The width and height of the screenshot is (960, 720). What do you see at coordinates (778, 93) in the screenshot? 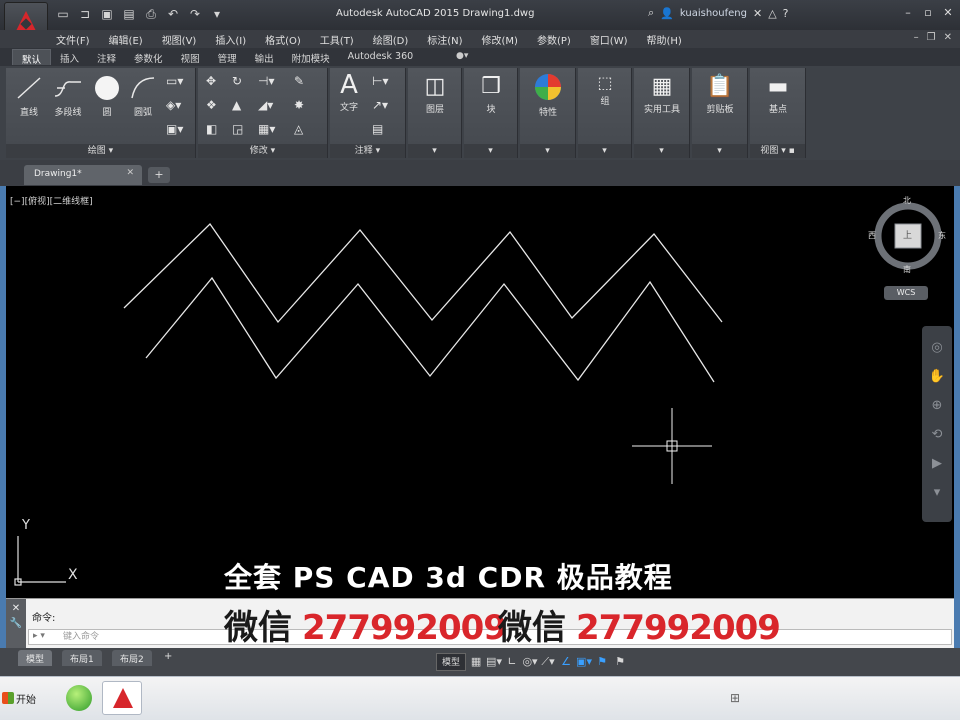
I see `base-view-tool: ▬ 基点` at bounding box center [778, 93].